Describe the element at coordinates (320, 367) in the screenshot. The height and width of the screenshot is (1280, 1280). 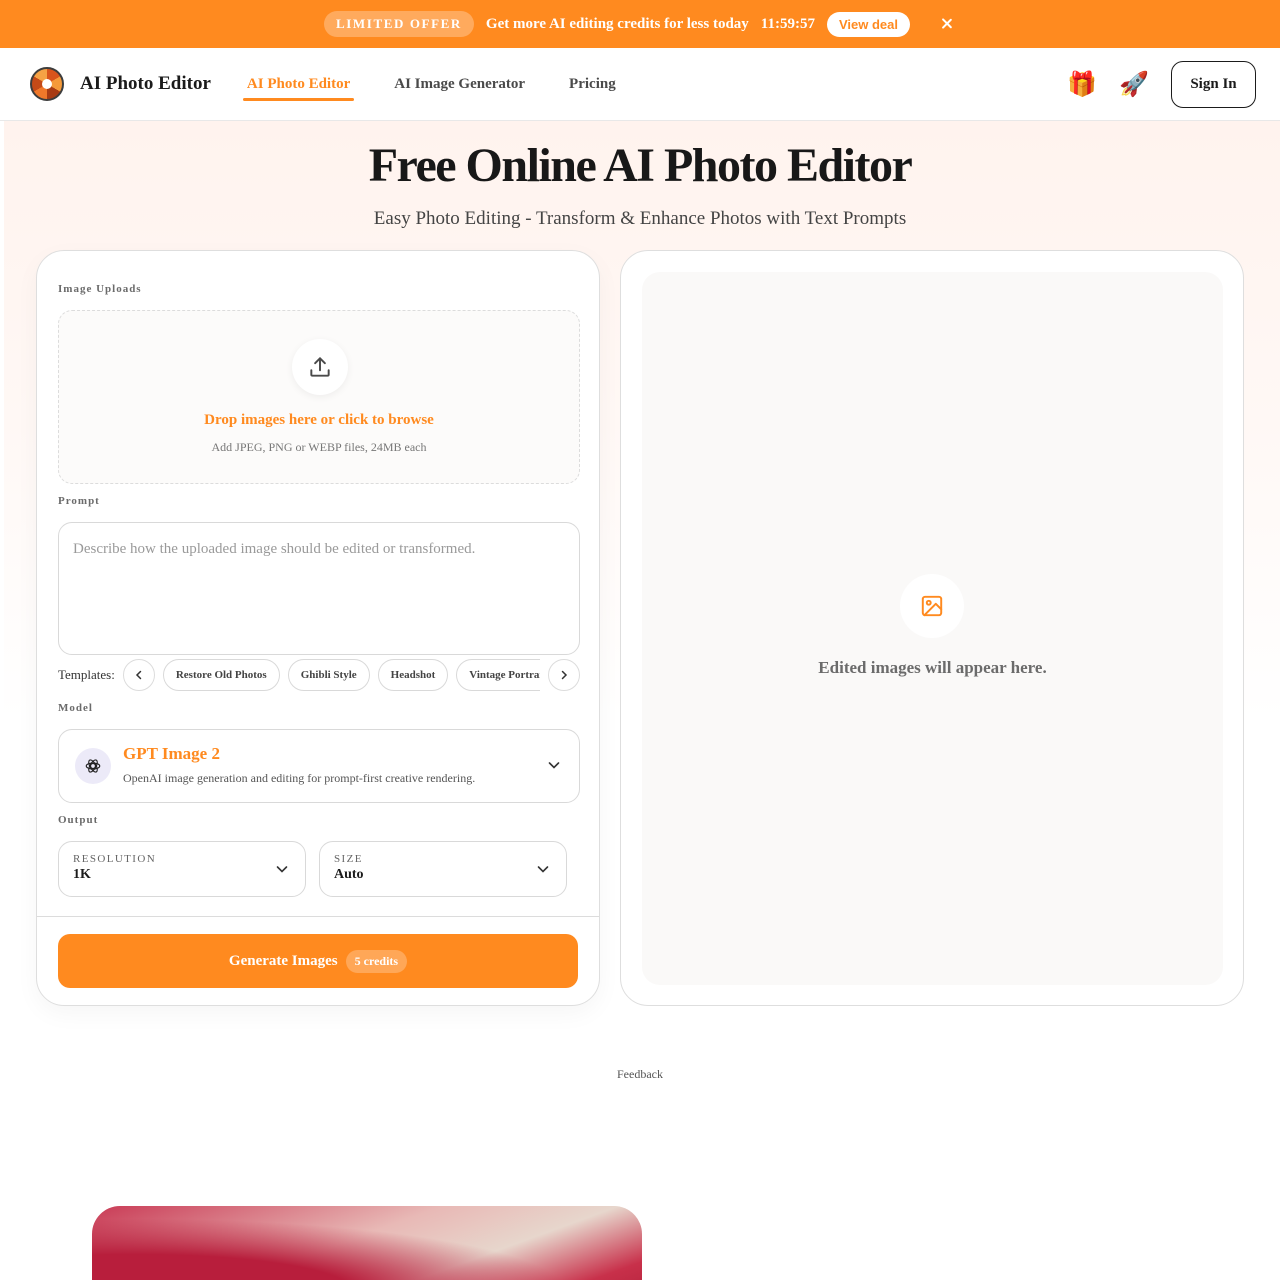
I see `upload-icon` at that location.